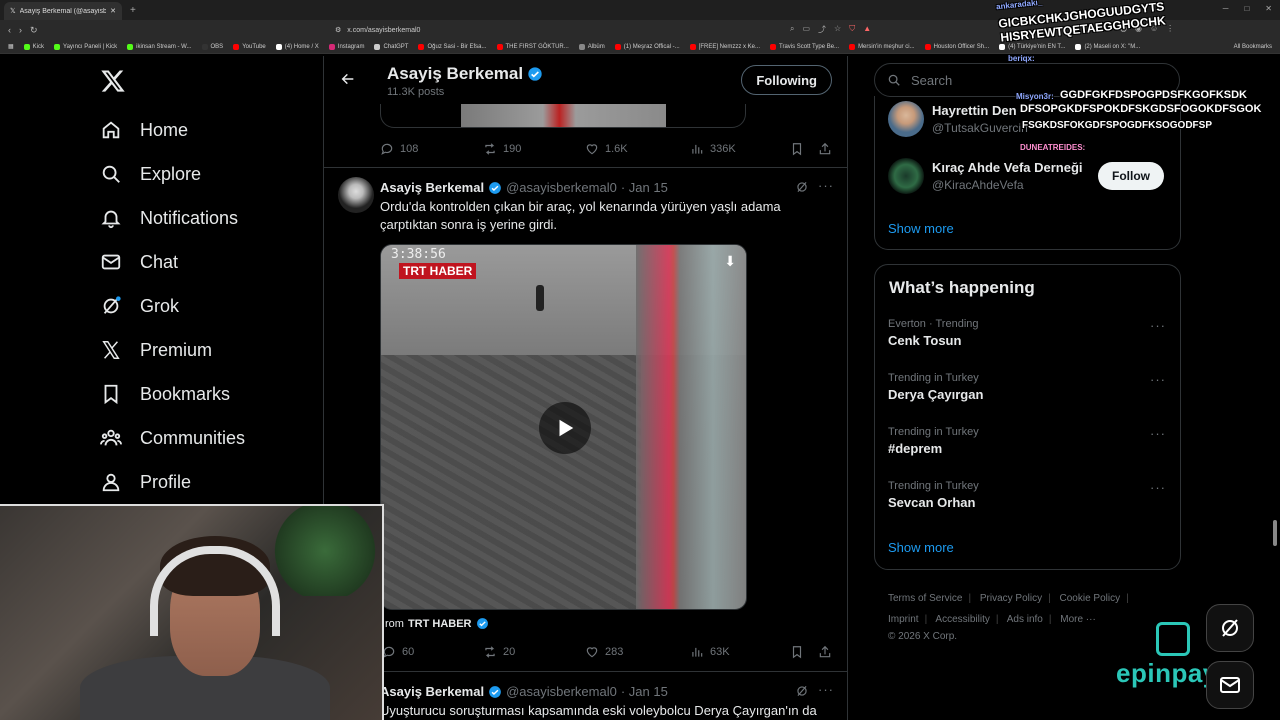  Describe the element at coordinates (399, 149) in the screenshot. I see `reply-button: 108` at that location.